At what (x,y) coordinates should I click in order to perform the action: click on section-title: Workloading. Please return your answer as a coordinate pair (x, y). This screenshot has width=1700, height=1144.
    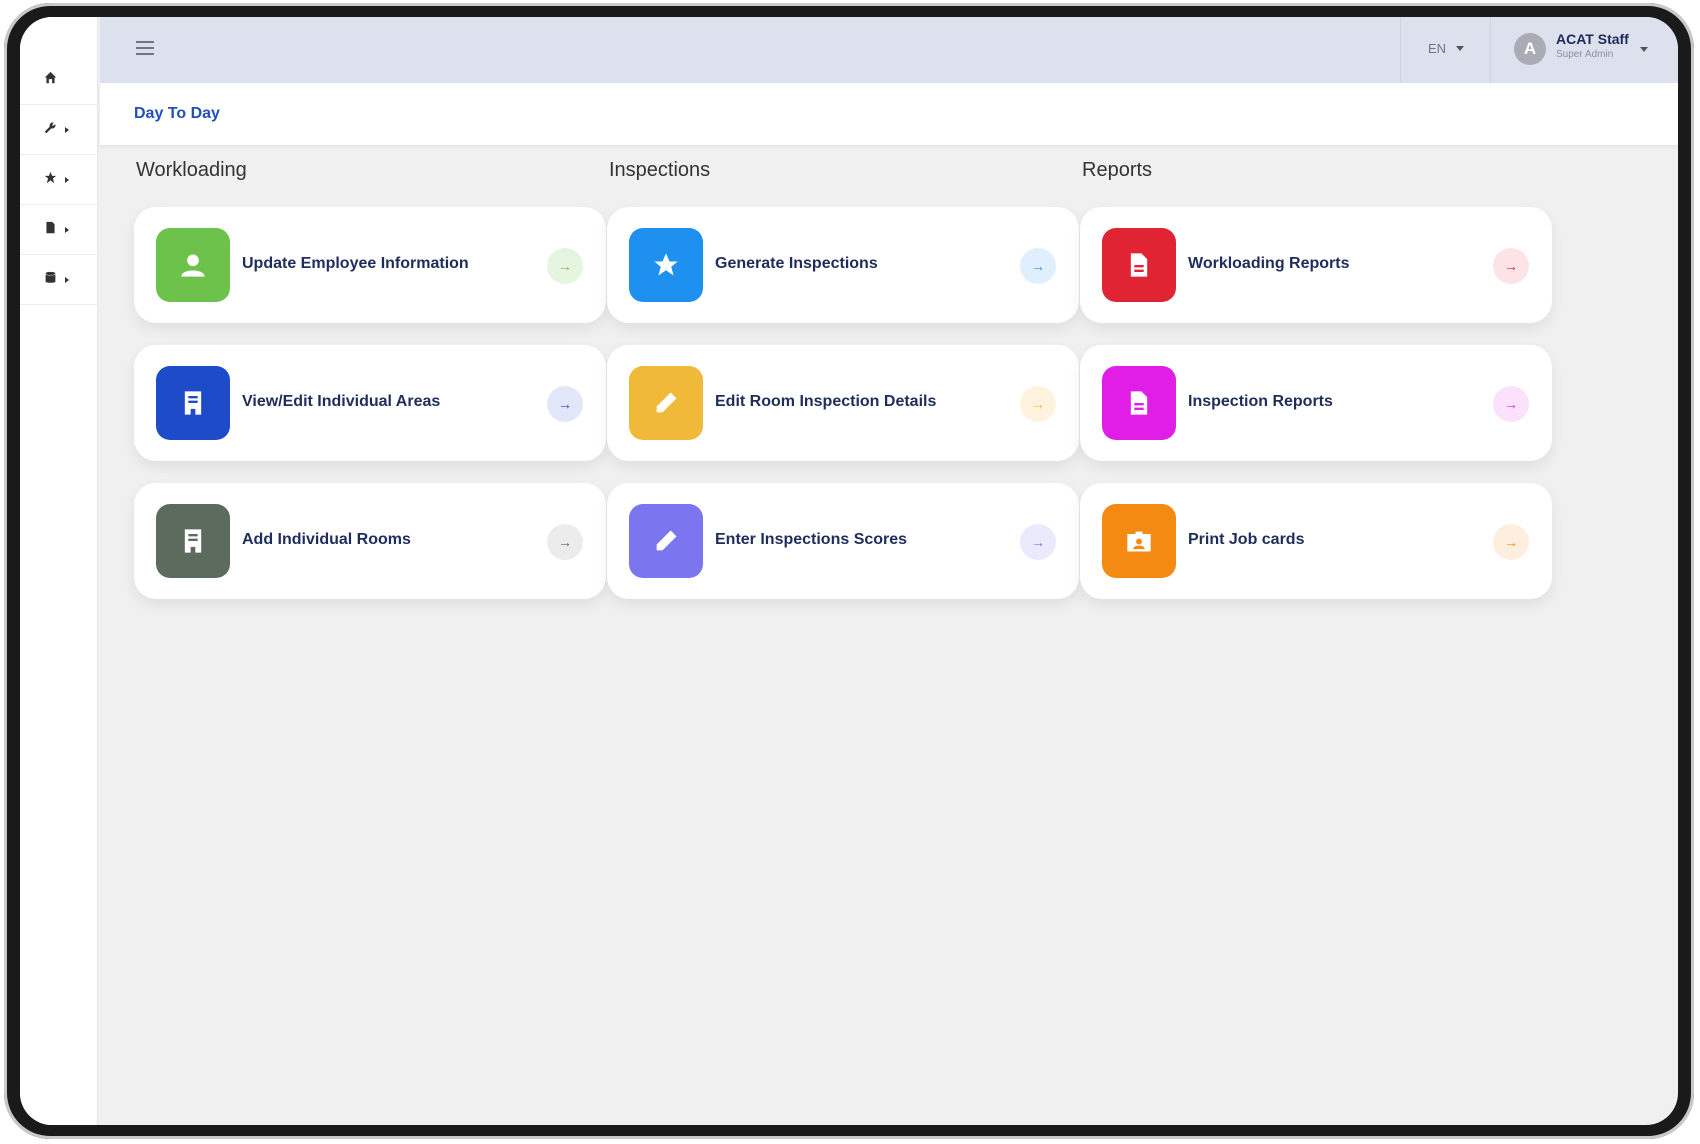
    Looking at the image, I should click on (191, 170).